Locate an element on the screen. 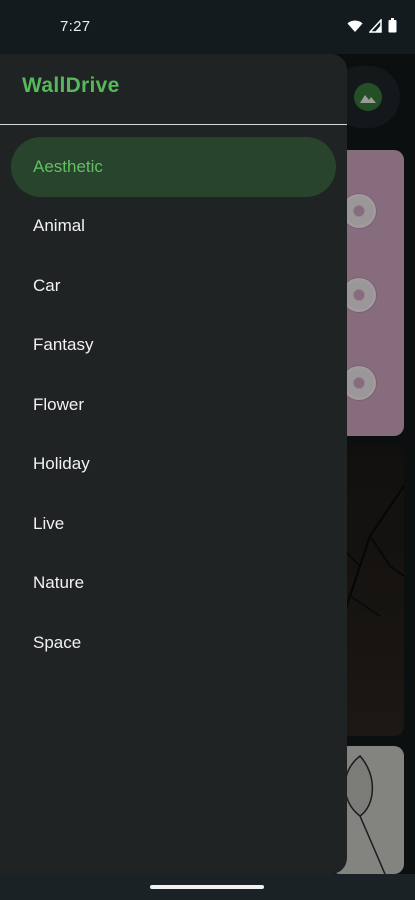 The height and width of the screenshot is (900, 415). app-title: WallDrive is located at coordinates (71, 85).